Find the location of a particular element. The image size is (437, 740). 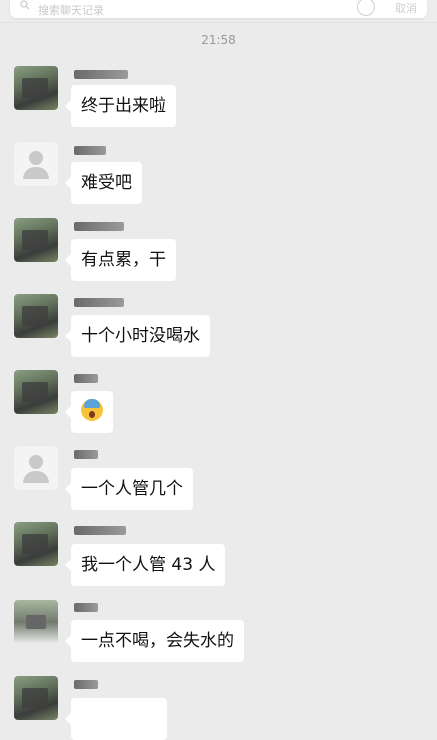

message-bubble: 一点不喝，会失水的 is located at coordinates (154, 641).